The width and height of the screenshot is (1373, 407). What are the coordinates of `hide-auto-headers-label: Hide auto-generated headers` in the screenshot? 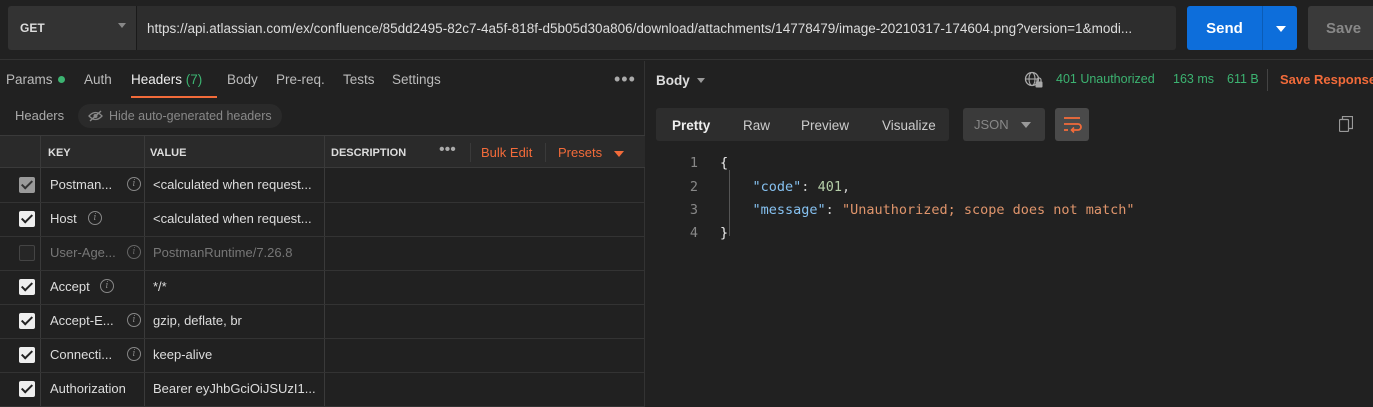 It's located at (190, 116).